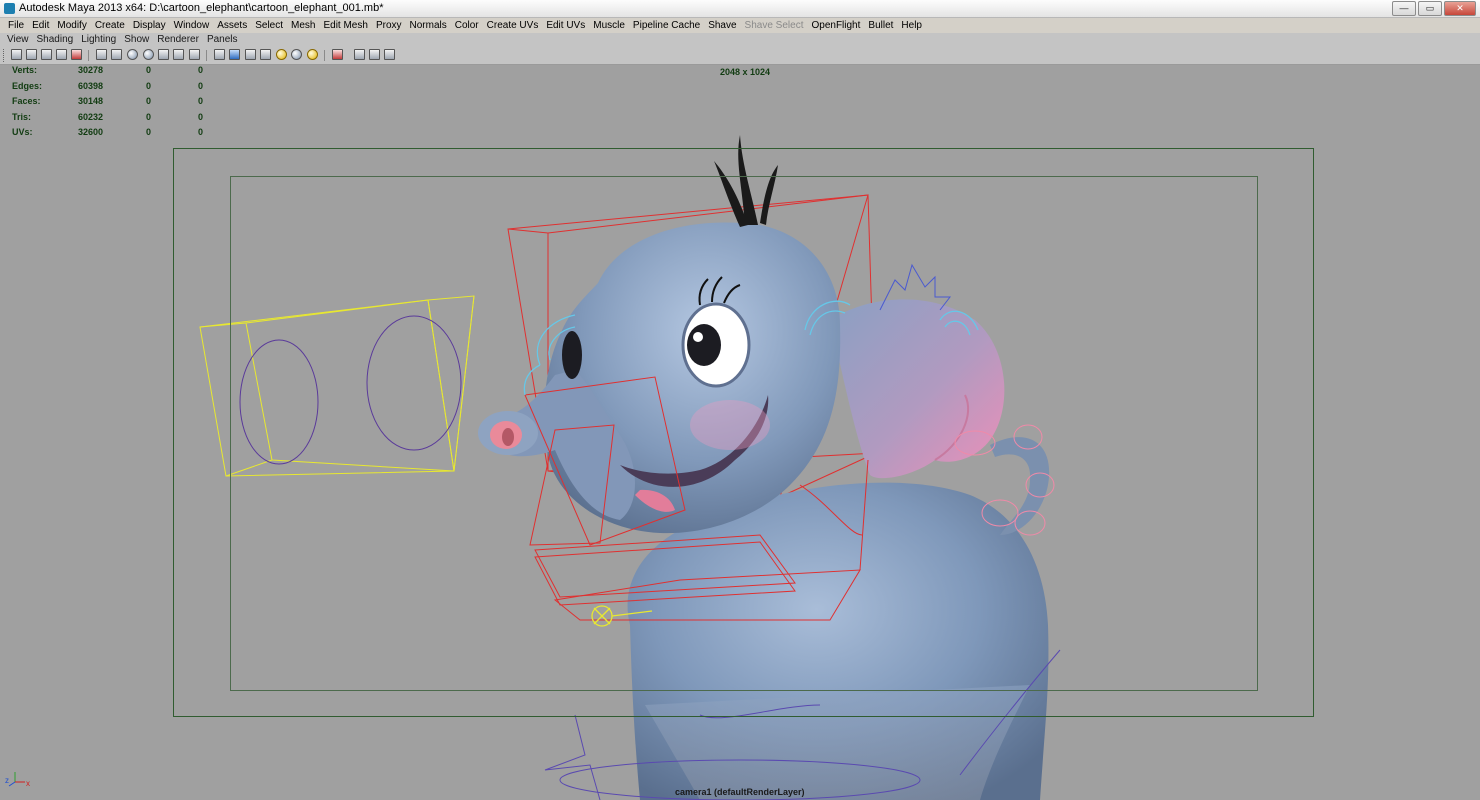 The height and width of the screenshot is (800, 1480). Describe the element at coordinates (745, 72) in the screenshot. I see `resolution-readout: 2048 x 1024` at that location.